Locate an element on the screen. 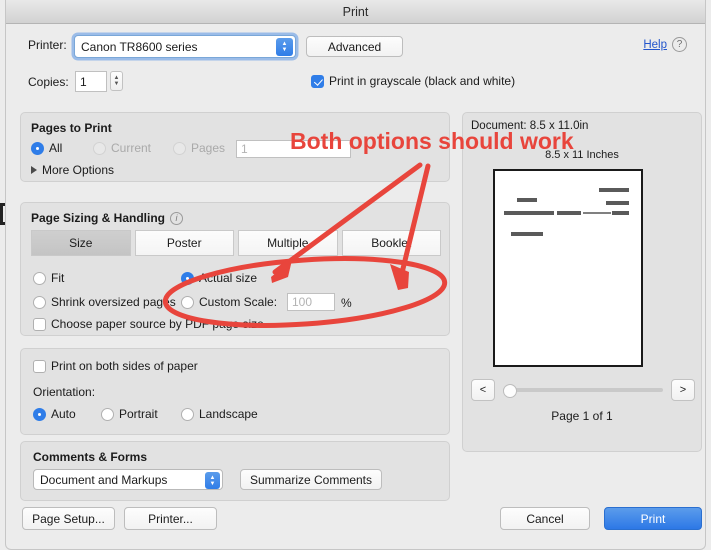  orientation-option-landscape: Landscape is located at coordinates (219, 414).